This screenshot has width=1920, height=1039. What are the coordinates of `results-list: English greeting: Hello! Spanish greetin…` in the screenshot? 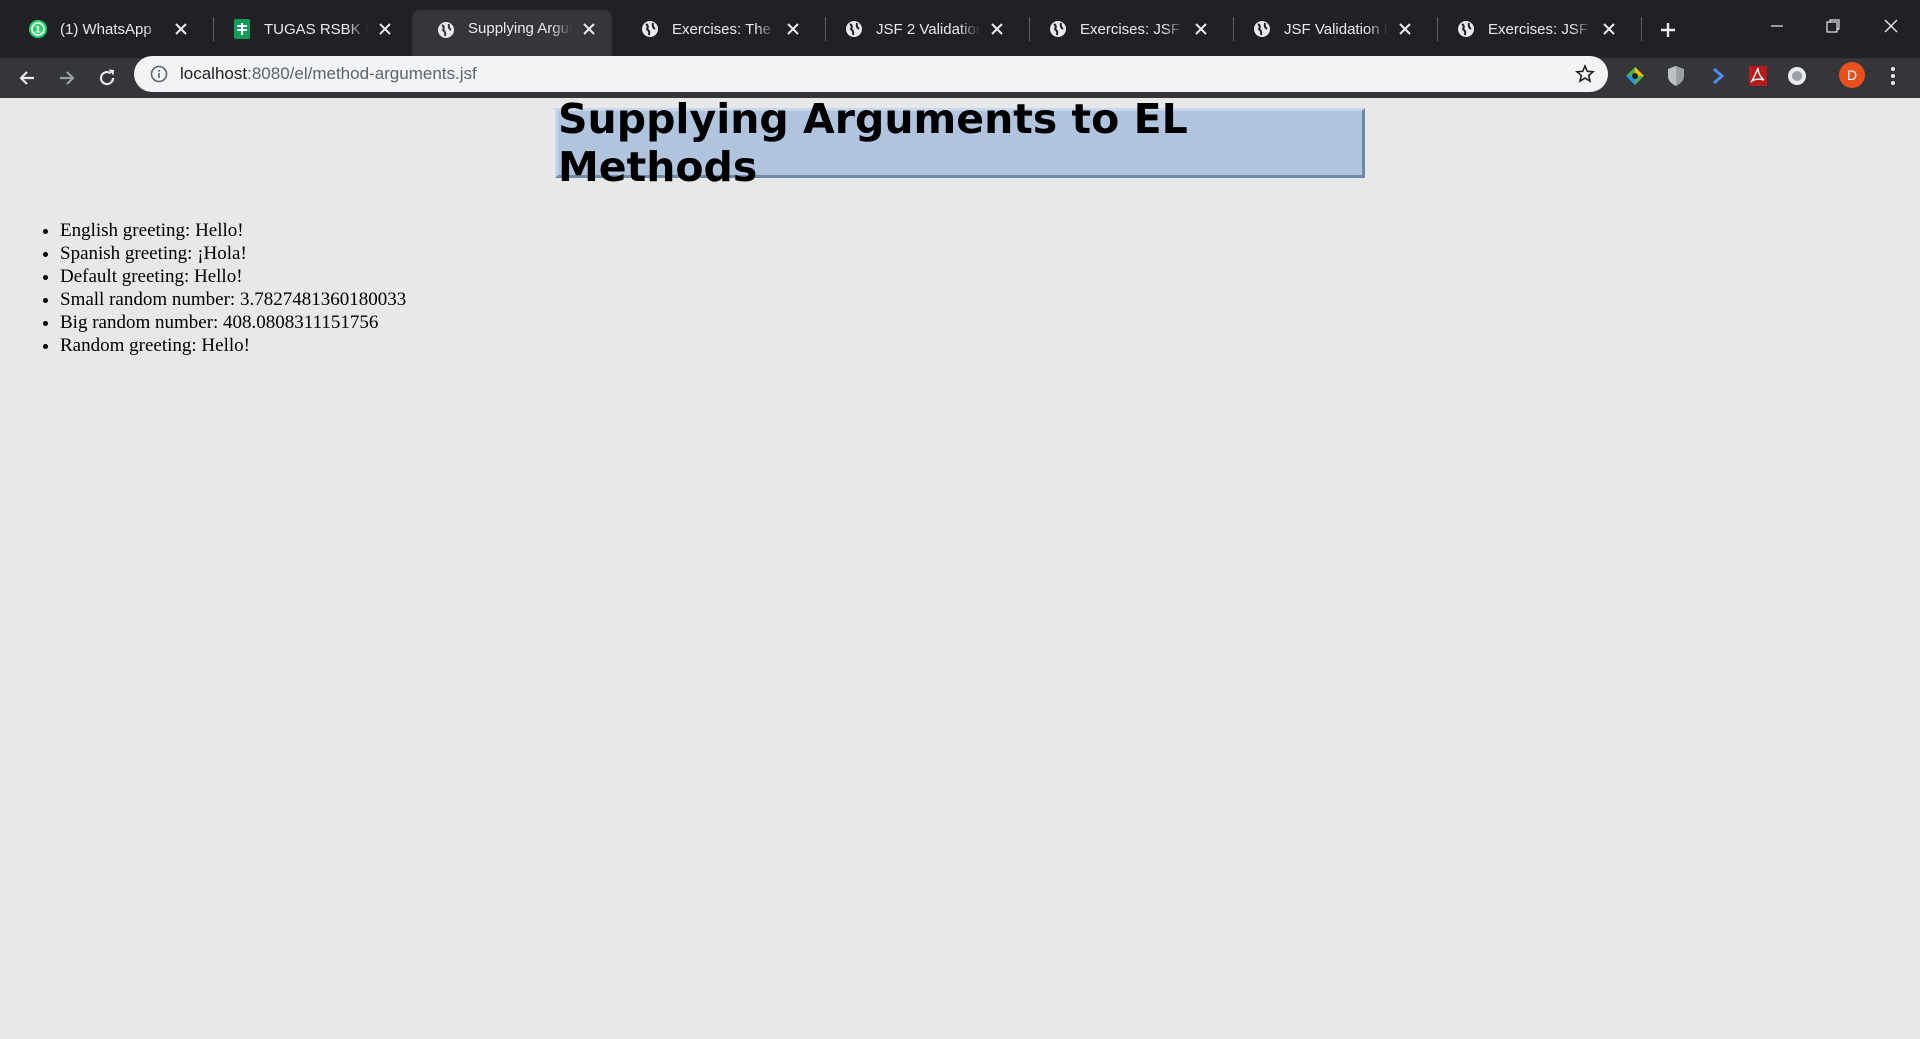 It's located at (213, 288).